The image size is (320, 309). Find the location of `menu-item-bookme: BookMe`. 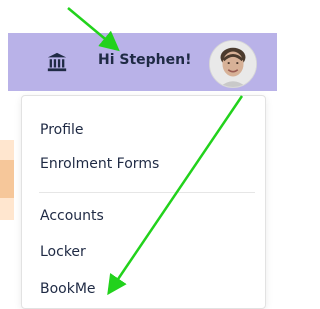

menu-item-bookme: BookMe is located at coordinates (68, 289).